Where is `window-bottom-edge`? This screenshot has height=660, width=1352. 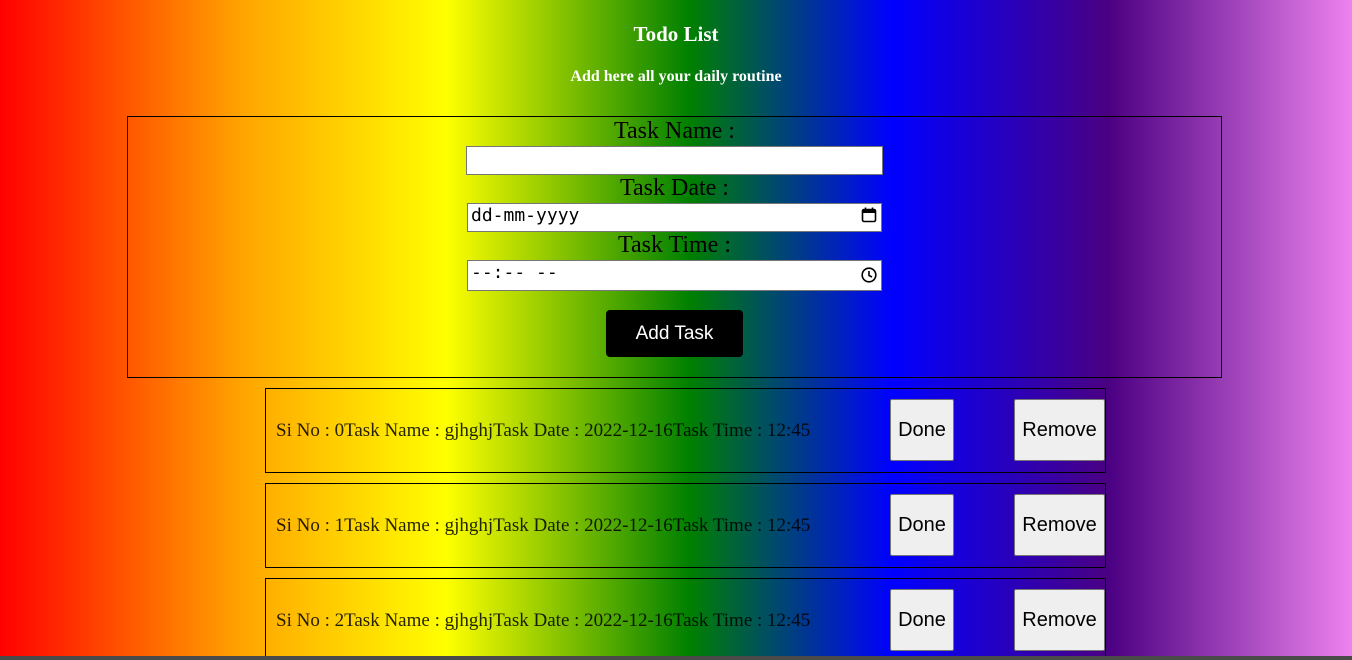
window-bottom-edge is located at coordinates (676, 658).